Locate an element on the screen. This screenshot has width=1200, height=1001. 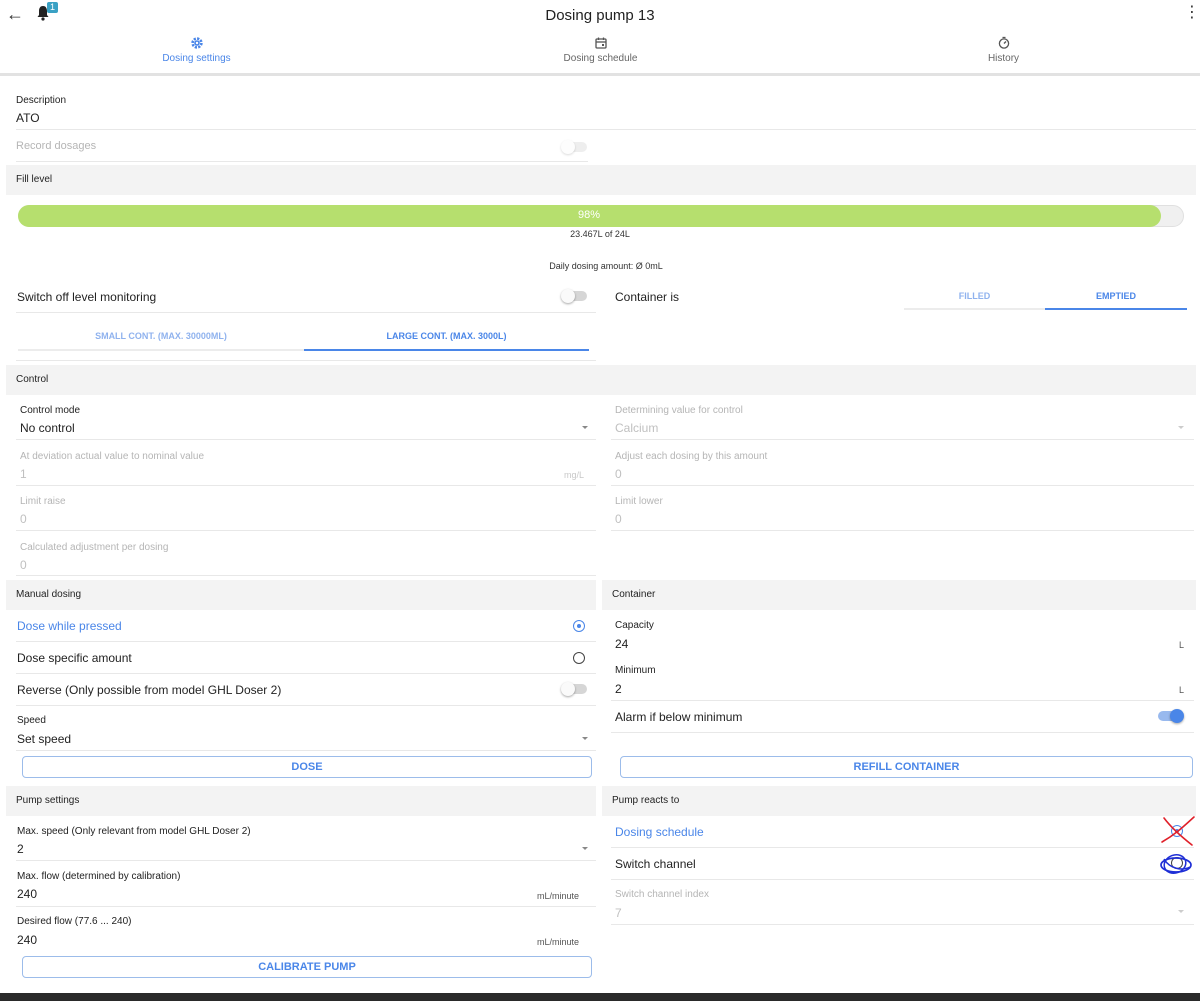
container-emptied-option: EMPTIED is located at coordinates (1116, 296).